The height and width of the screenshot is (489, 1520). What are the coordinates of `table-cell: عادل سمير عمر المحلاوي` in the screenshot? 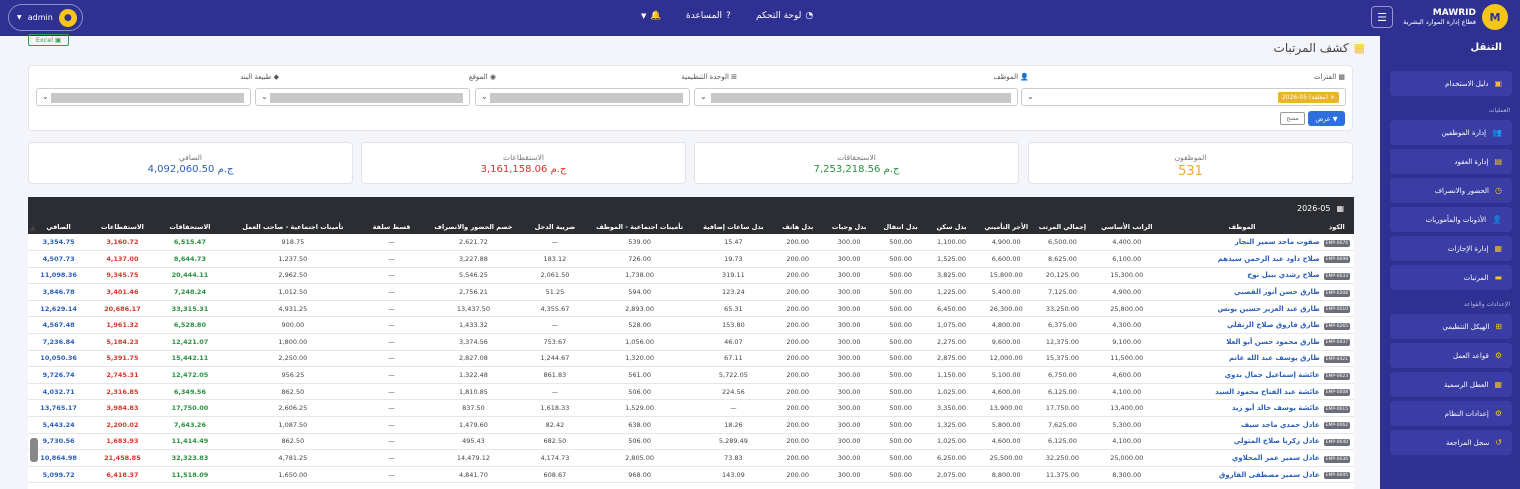 It's located at (1242, 458).